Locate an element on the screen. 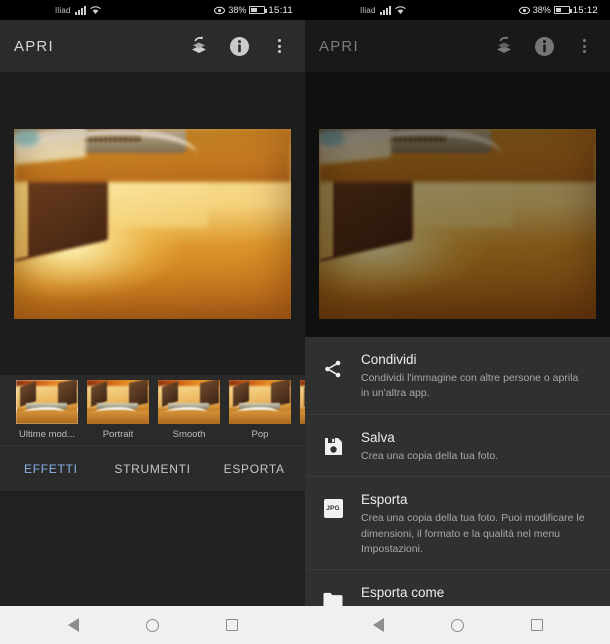 Image resolution: width=610 pixels, height=644 pixels. menu-item-title: Condividi is located at coordinates (389, 359).